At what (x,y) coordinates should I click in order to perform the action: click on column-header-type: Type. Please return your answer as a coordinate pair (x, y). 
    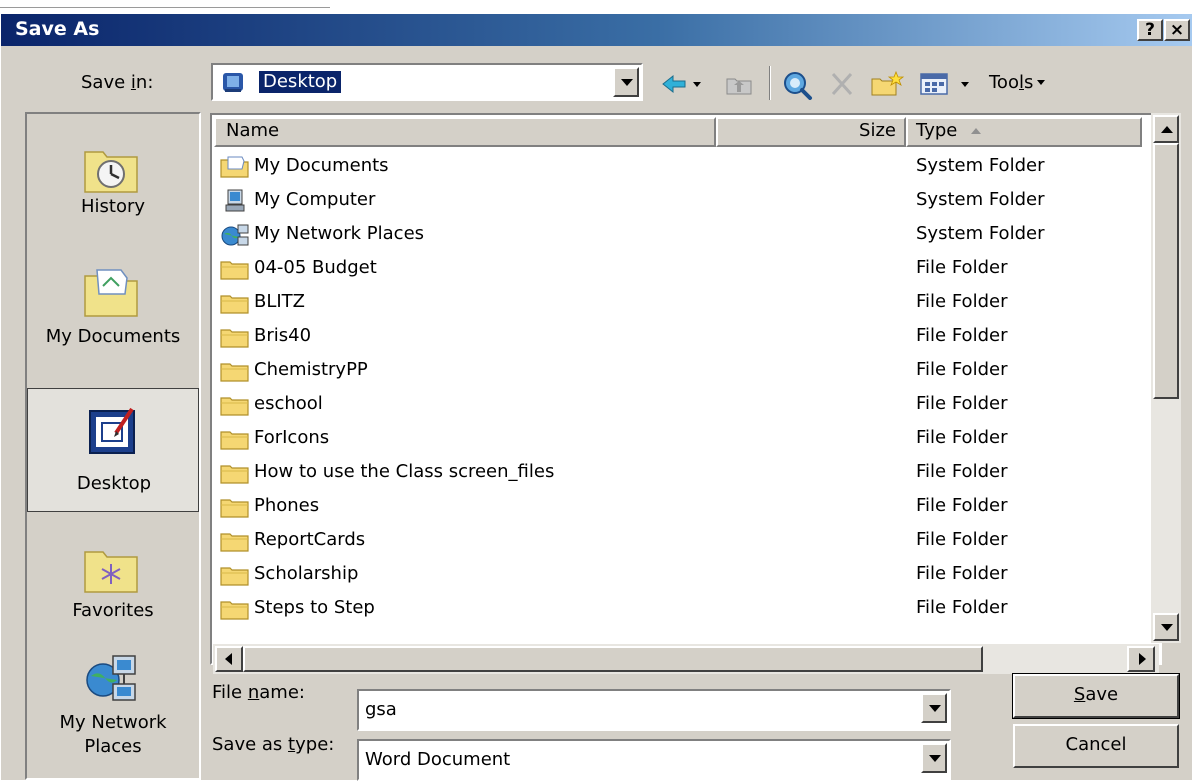
    Looking at the image, I should click on (1024, 132).